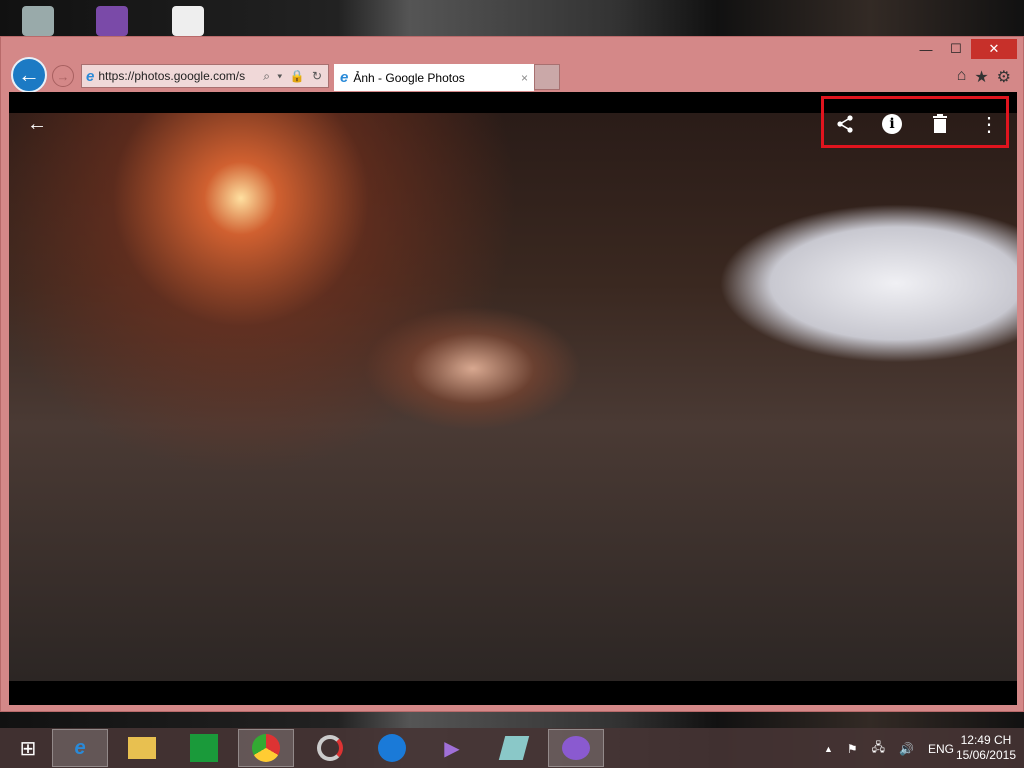 The width and height of the screenshot is (1024, 768). Describe the element at coordinates (985, 755) in the screenshot. I see `date: 15/06/2015` at that location.